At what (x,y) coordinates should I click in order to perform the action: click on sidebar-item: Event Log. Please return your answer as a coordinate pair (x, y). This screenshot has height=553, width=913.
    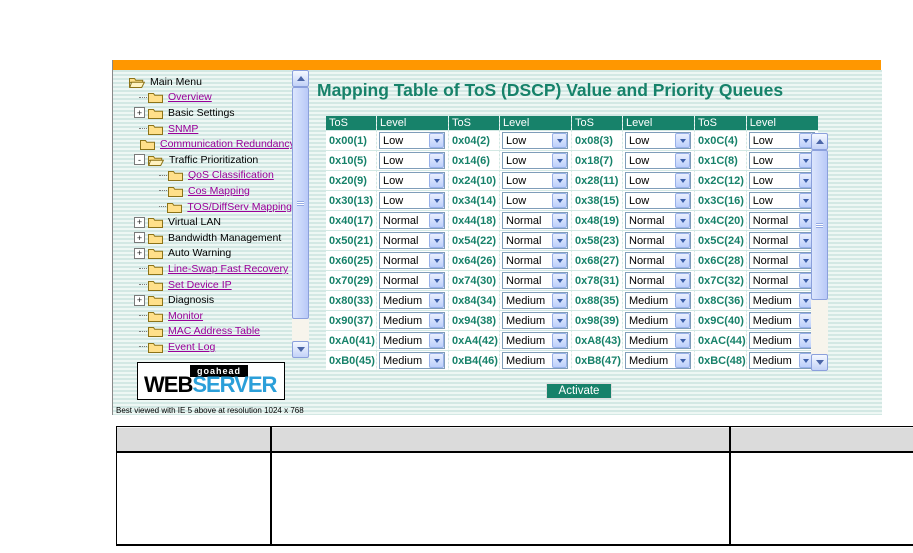
    Looking at the image, I should click on (202, 347).